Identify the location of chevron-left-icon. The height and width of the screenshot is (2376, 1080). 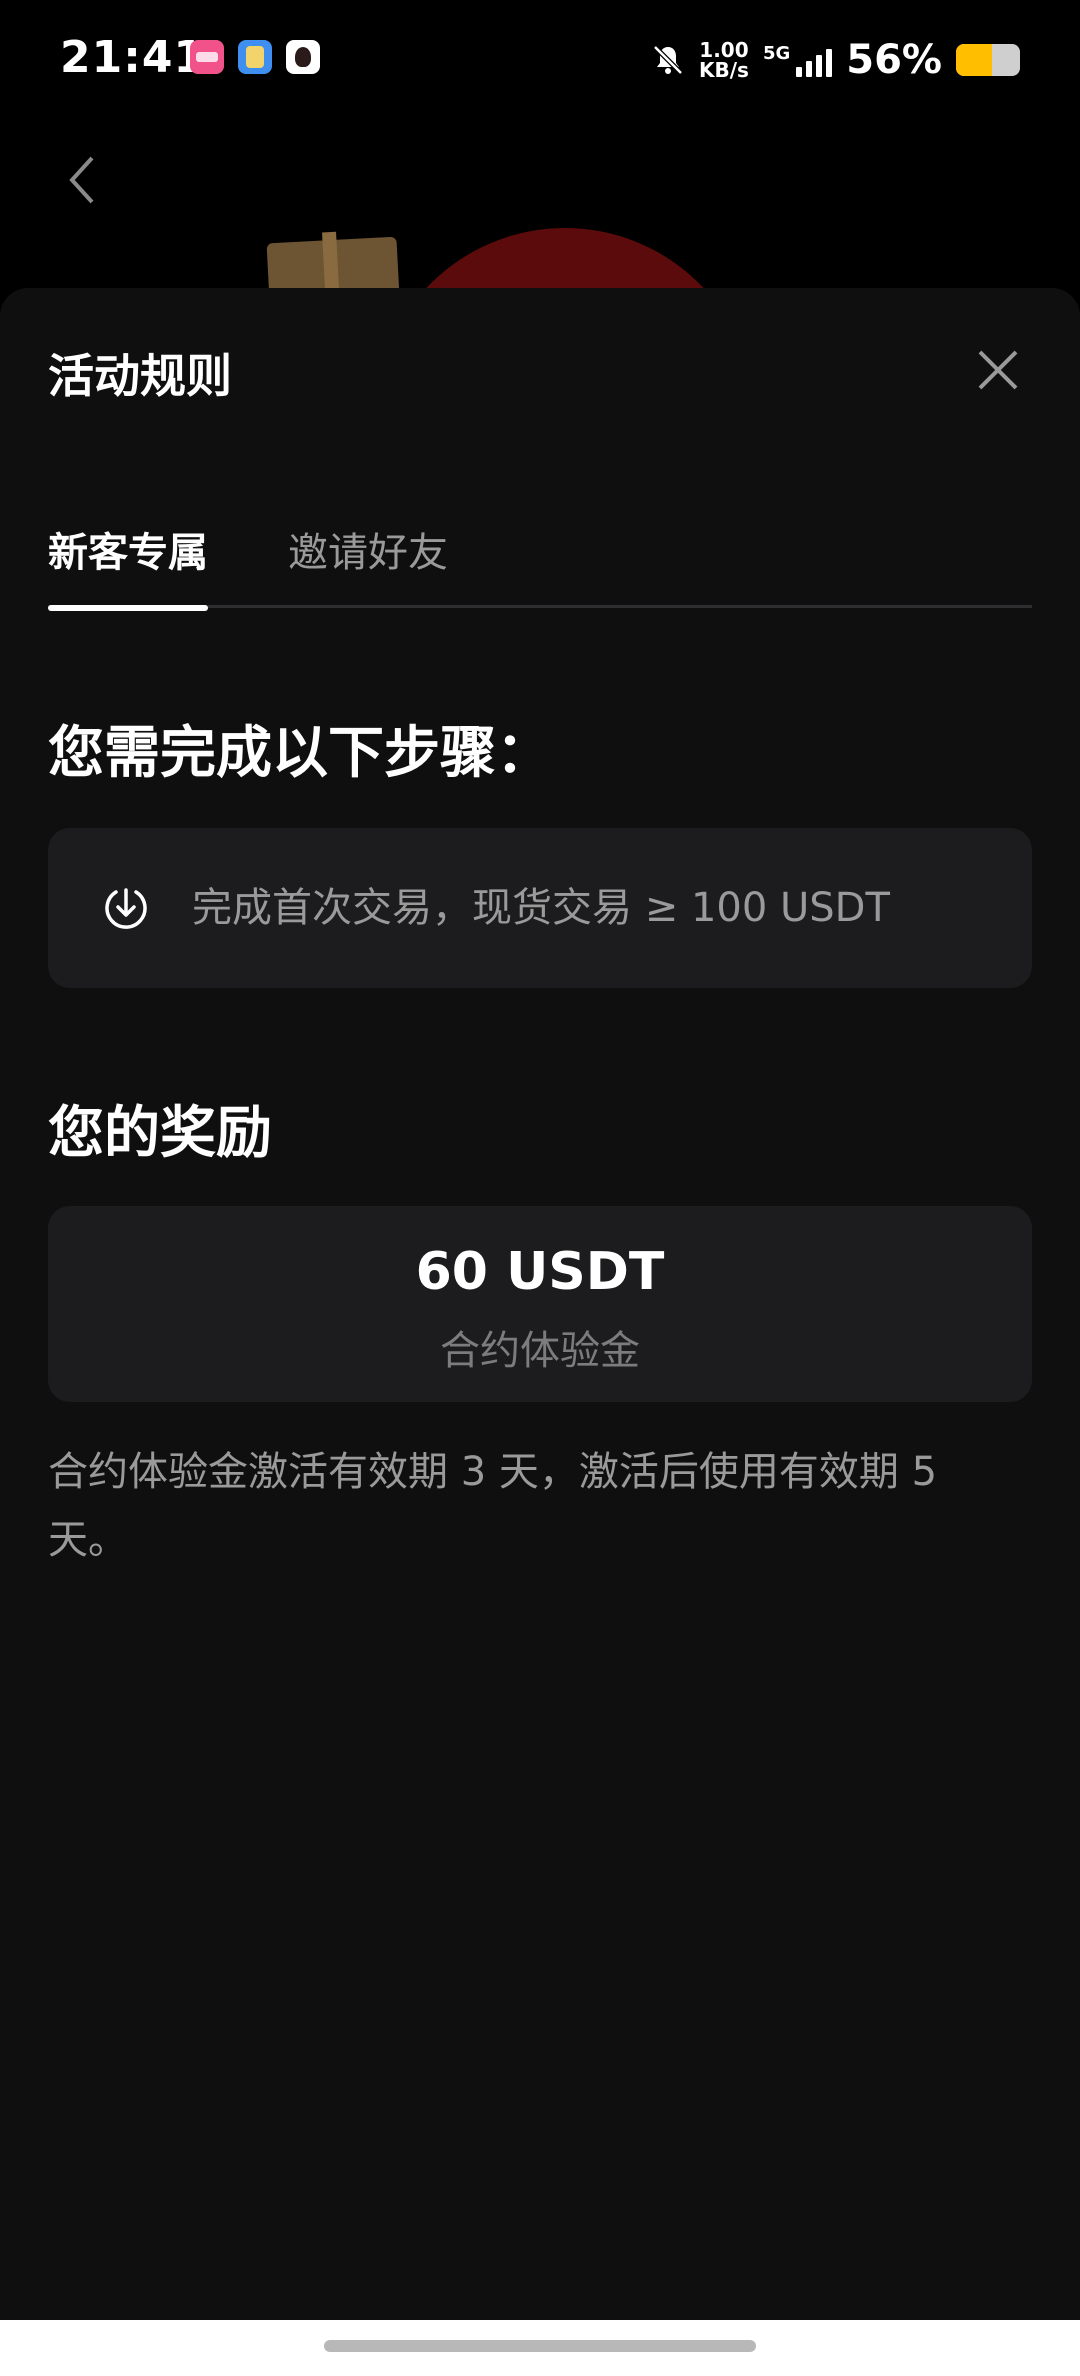
(82, 180).